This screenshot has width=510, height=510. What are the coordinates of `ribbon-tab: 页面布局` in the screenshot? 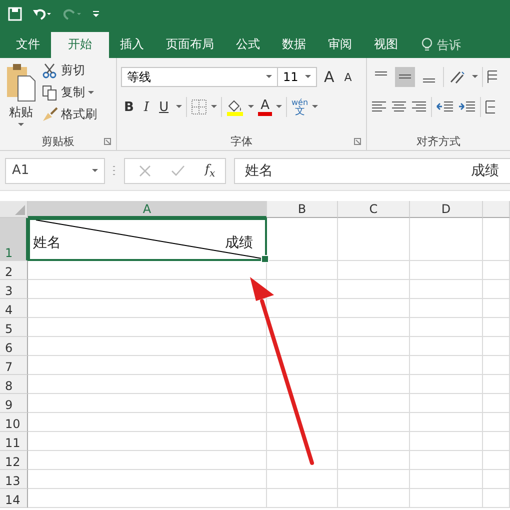 It's located at (190, 45).